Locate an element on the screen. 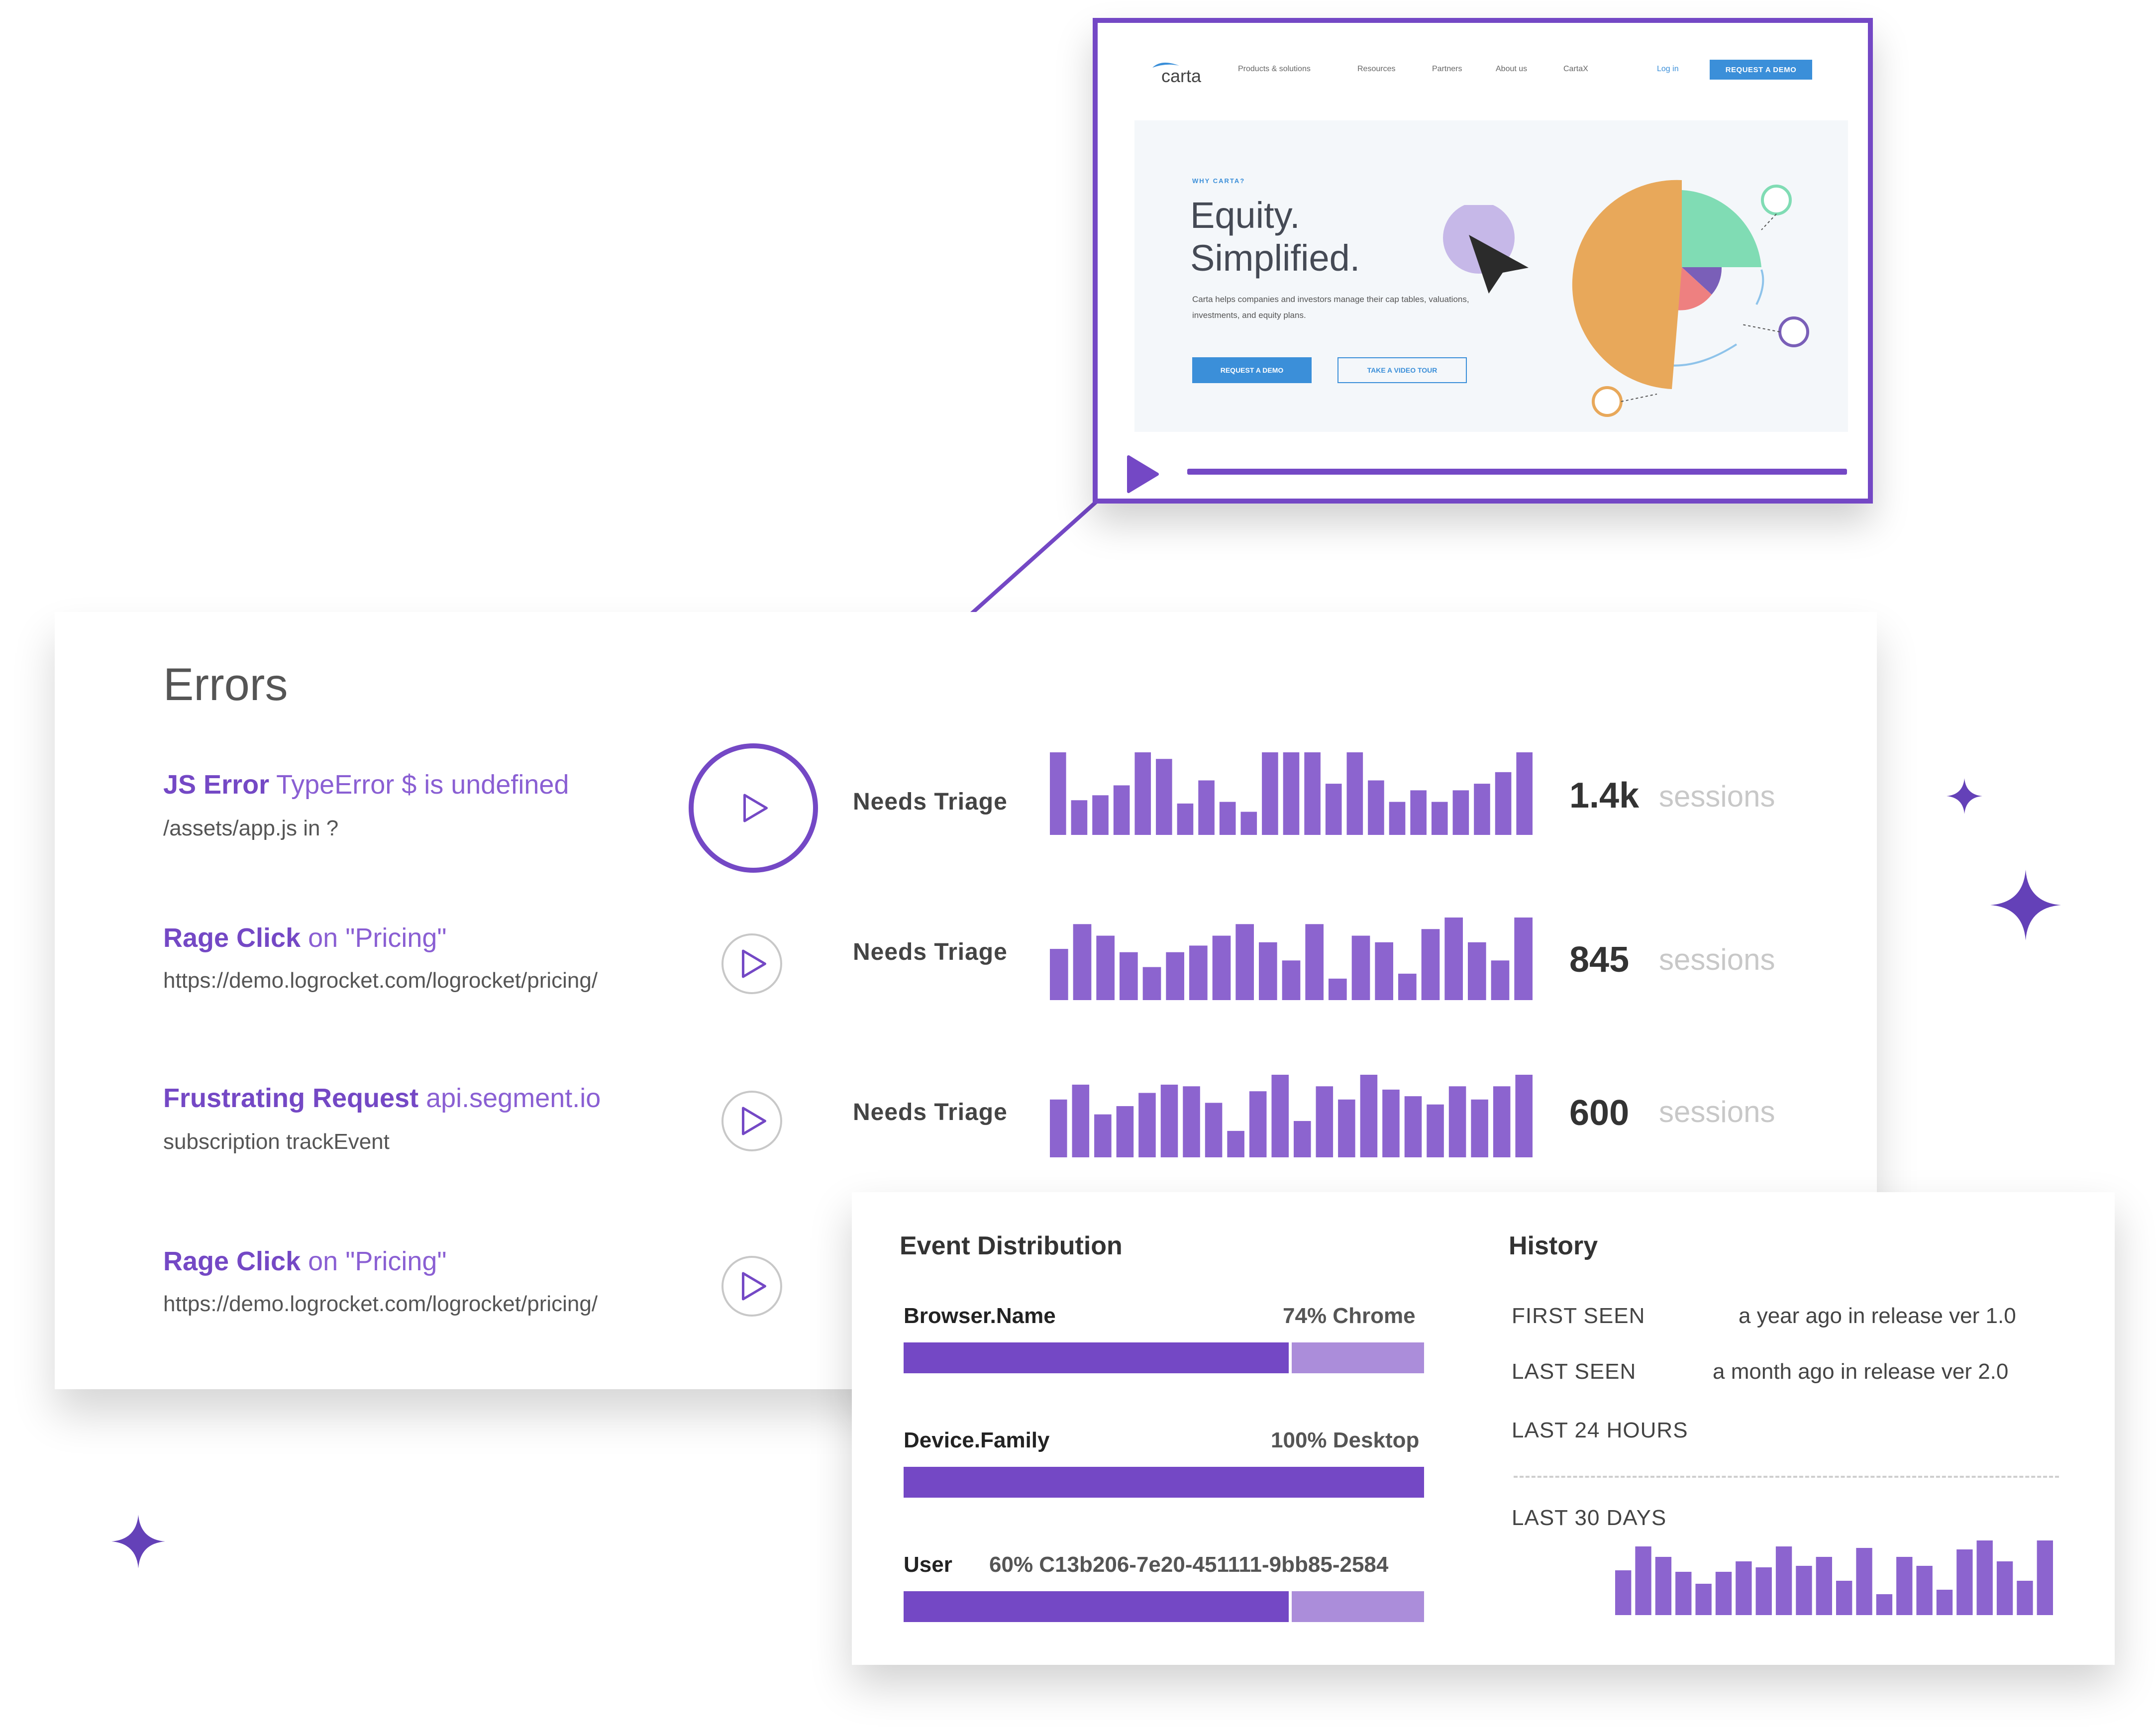 The image size is (2156, 1736). nav-cartax: CartaX is located at coordinates (1575, 69).